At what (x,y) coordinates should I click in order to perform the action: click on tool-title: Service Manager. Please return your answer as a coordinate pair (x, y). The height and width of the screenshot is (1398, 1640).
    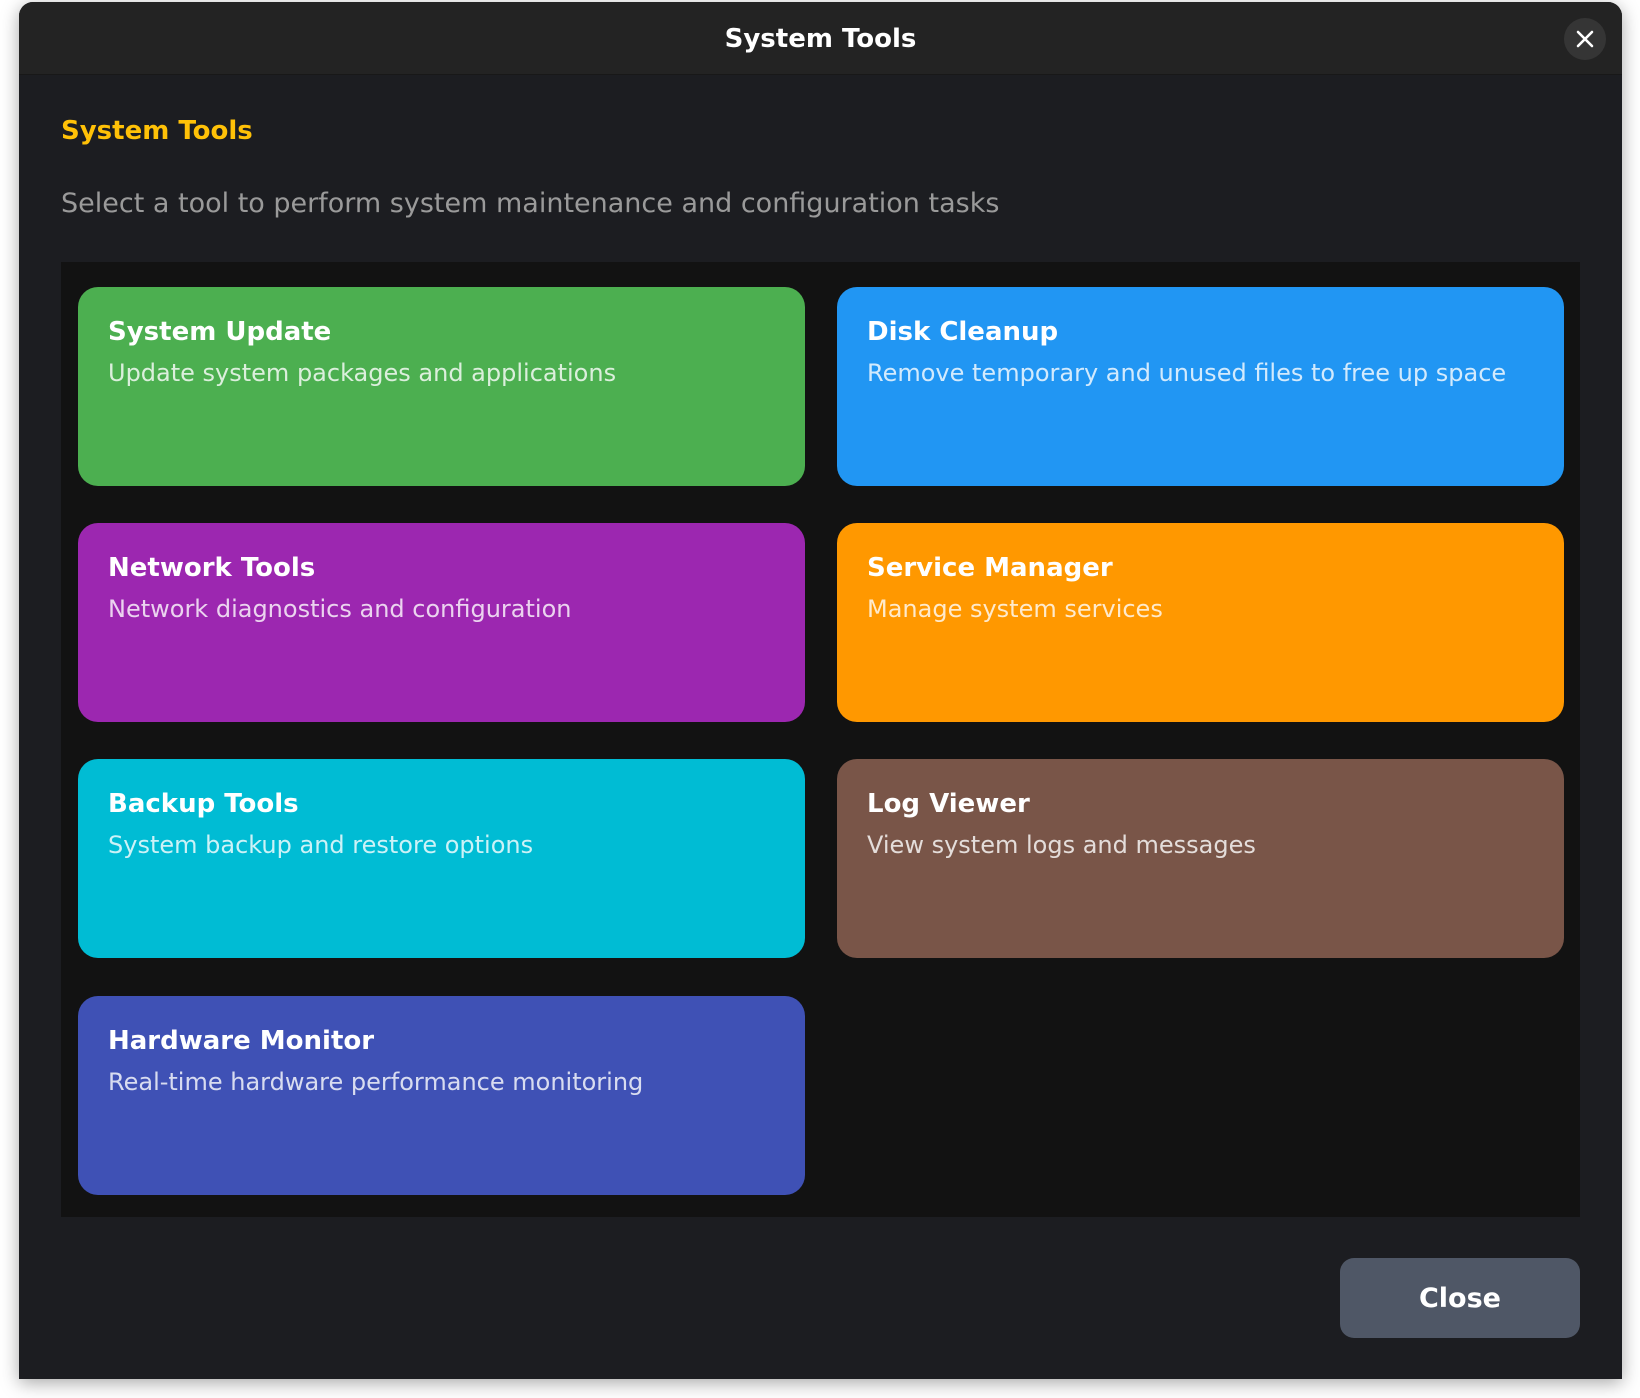
    Looking at the image, I should click on (990, 568).